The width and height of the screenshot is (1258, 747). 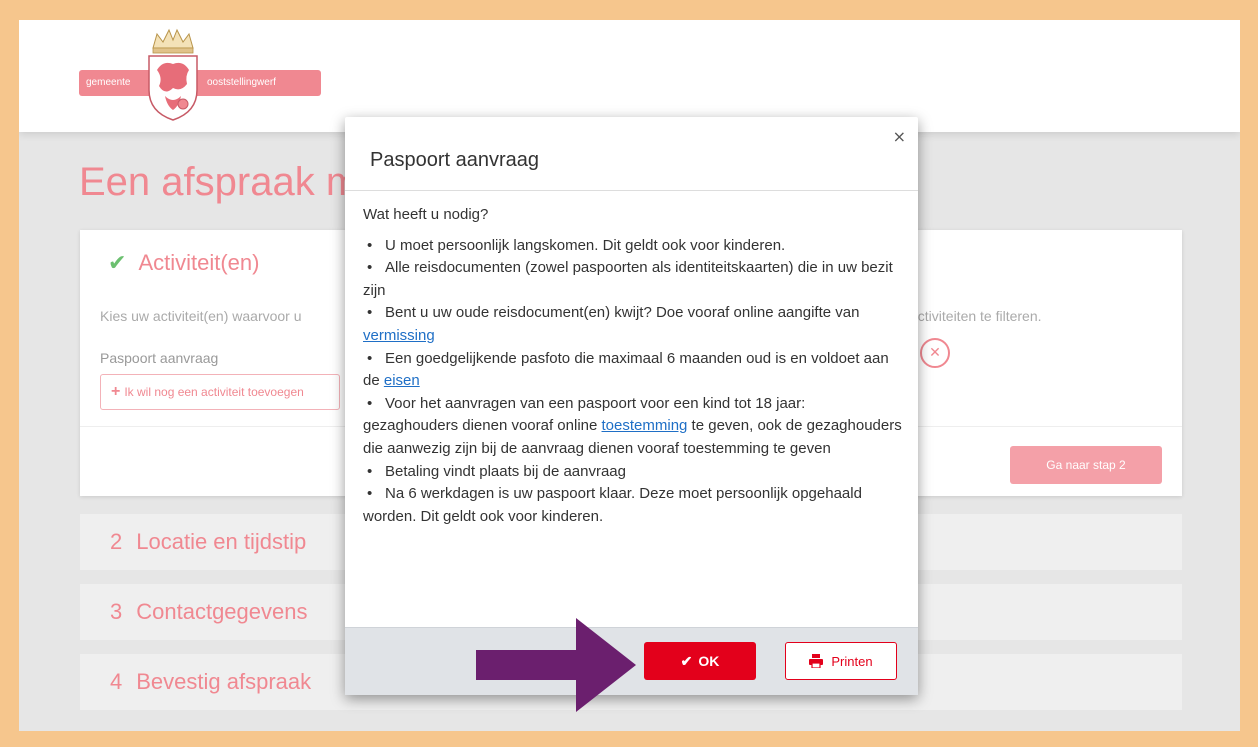 I want to click on step-label: Contactgegevens, so click(x=222, y=611).